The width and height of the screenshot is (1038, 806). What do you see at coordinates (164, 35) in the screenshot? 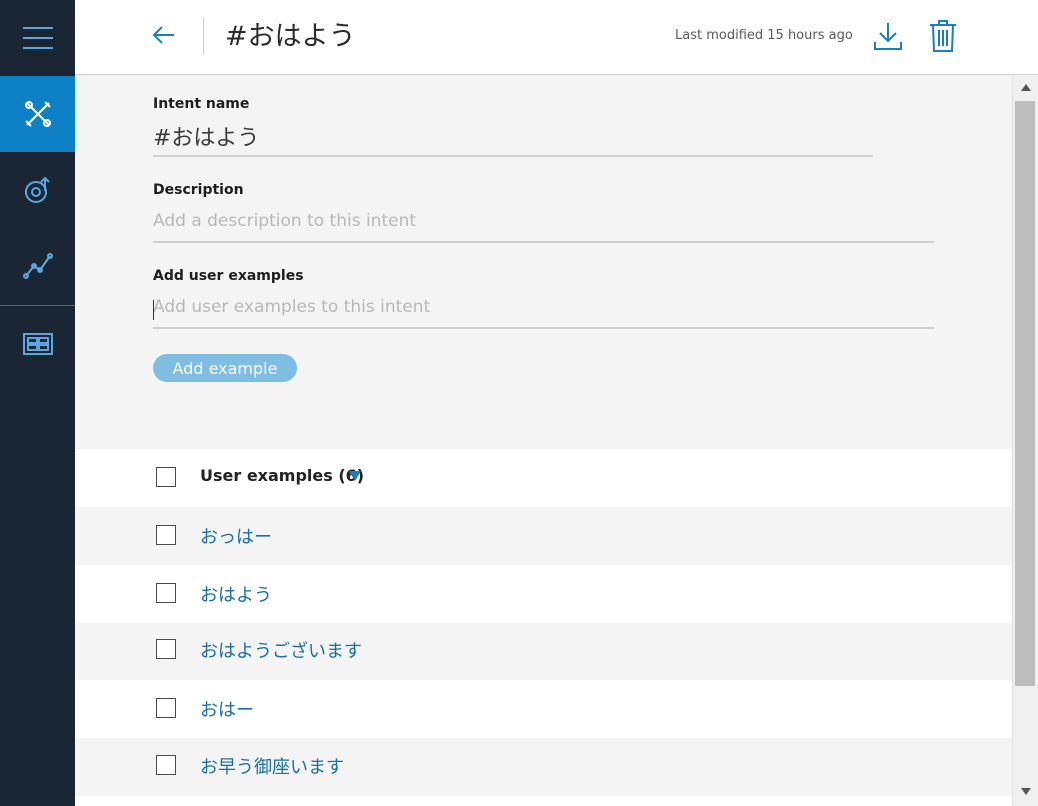
I see `back-arrow-icon` at bounding box center [164, 35].